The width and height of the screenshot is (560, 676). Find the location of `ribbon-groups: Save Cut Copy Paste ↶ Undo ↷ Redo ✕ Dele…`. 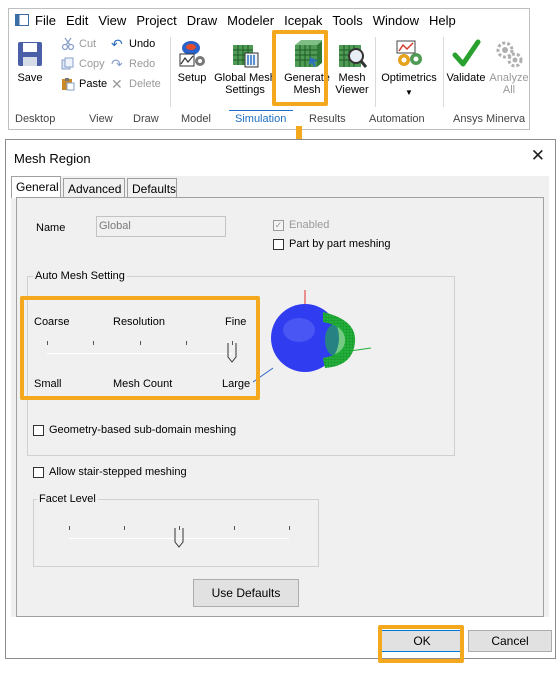

ribbon-groups: Save Cut Copy Paste ↶ Undo ↷ Redo ✕ Dele… is located at coordinates (269, 71).